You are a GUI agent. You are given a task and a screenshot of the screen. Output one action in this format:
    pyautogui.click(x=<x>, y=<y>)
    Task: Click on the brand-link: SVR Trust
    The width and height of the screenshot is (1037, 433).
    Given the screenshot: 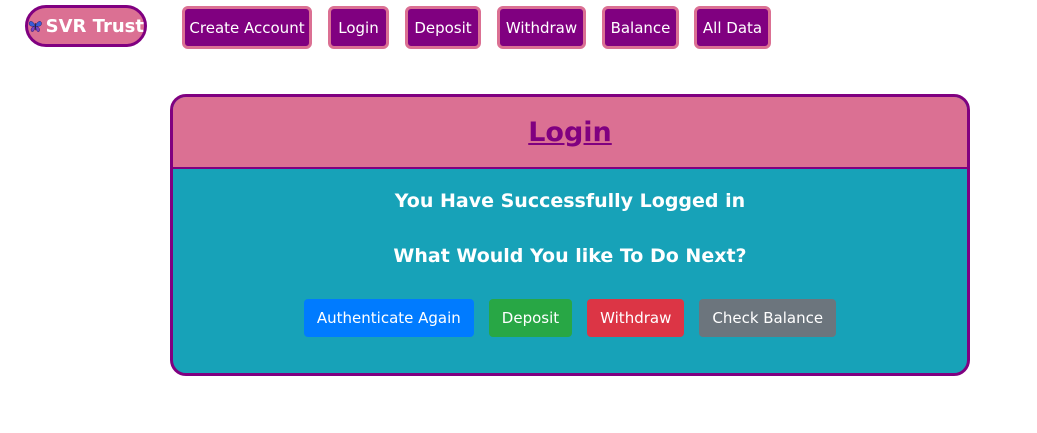 What is the action you would take?
    pyautogui.click(x=86, y=26)
    